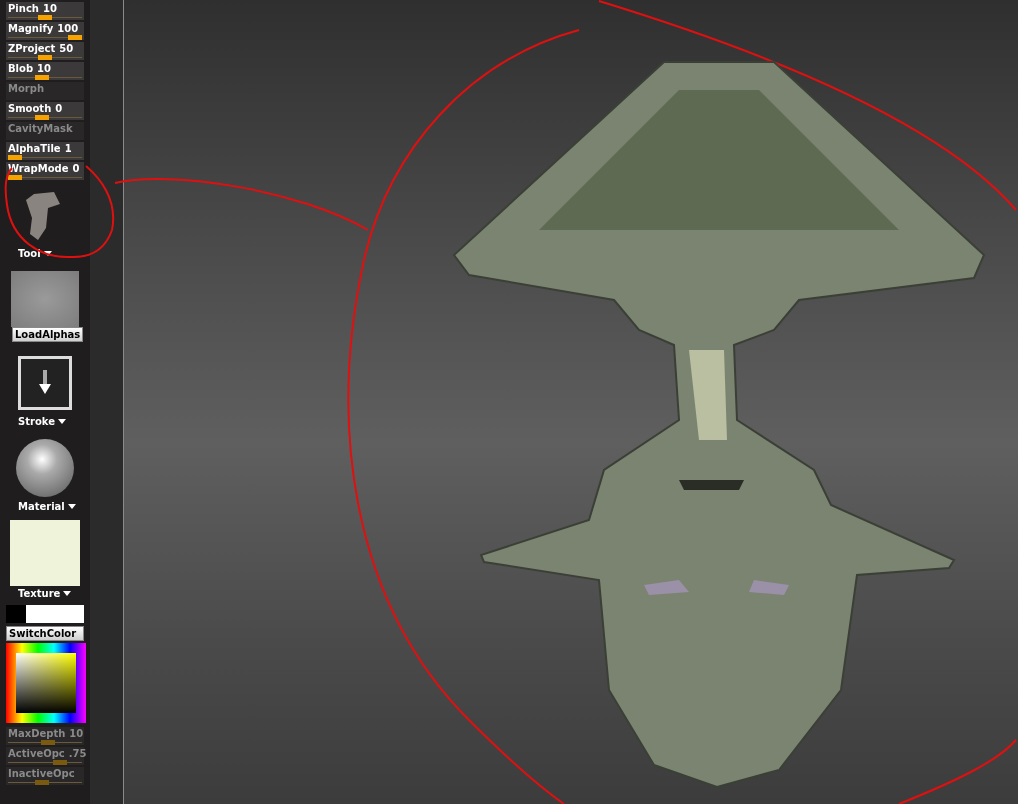  What do you see at coordinates (46, 683) in the screenshot?
I see `color-picker` at bounding box center [46, 683].